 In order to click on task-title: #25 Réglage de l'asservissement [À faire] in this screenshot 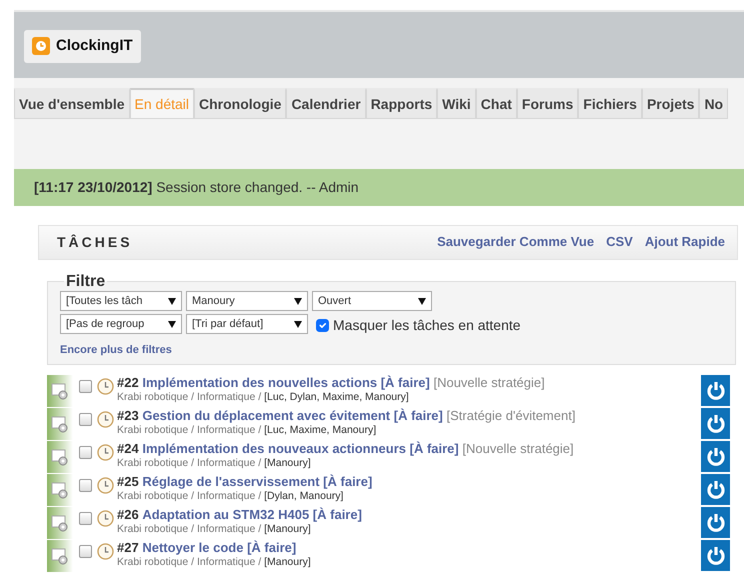, I will do `click(244, 482)`.